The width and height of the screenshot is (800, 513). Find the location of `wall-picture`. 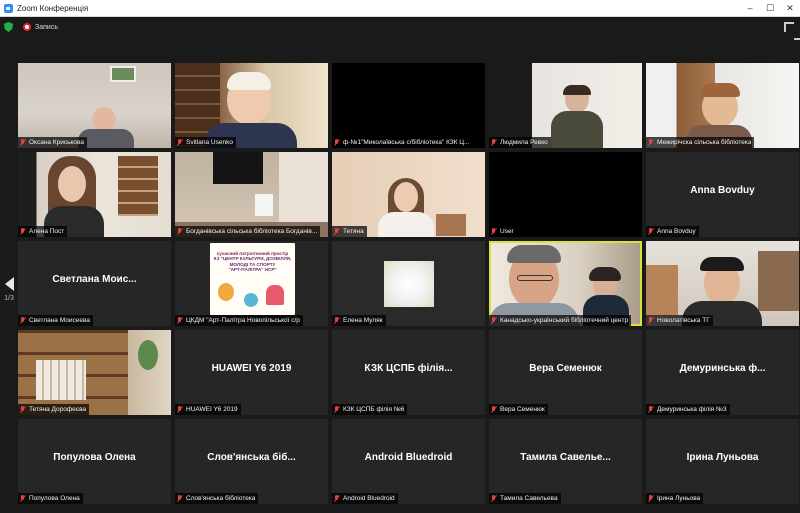

wall-picture is located at coordinates (123, 74).